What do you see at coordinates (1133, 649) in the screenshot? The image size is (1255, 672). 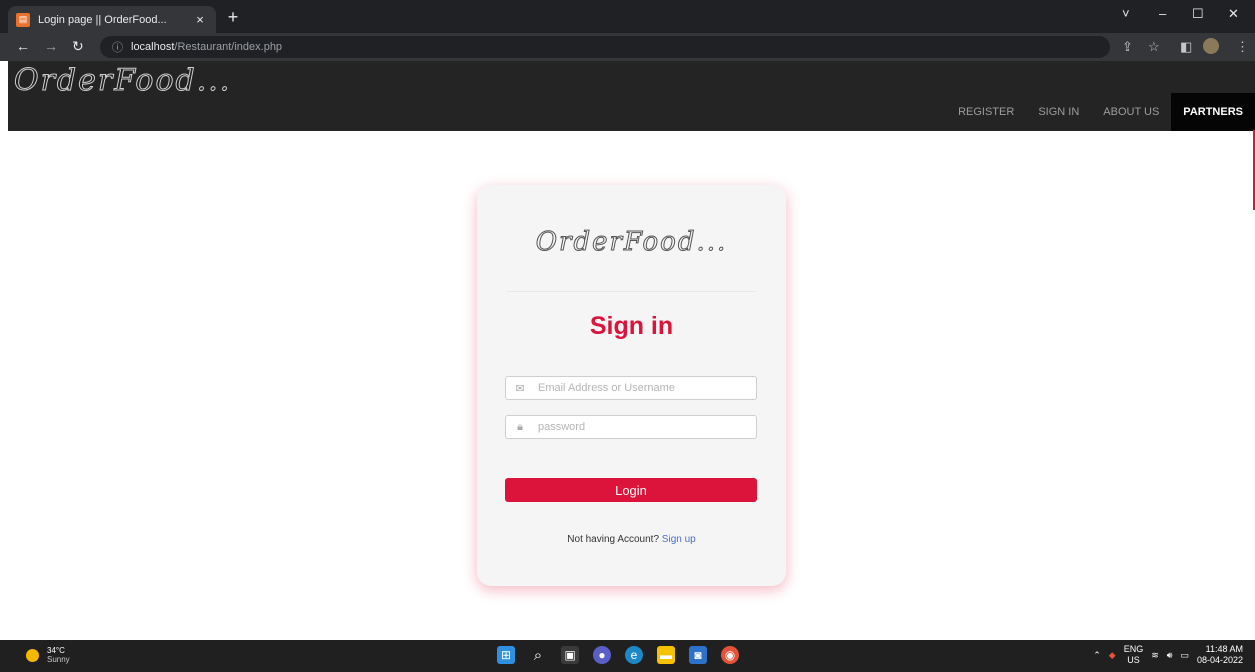 I see `lang-top: ENG` at bounding box center [1133, 649].